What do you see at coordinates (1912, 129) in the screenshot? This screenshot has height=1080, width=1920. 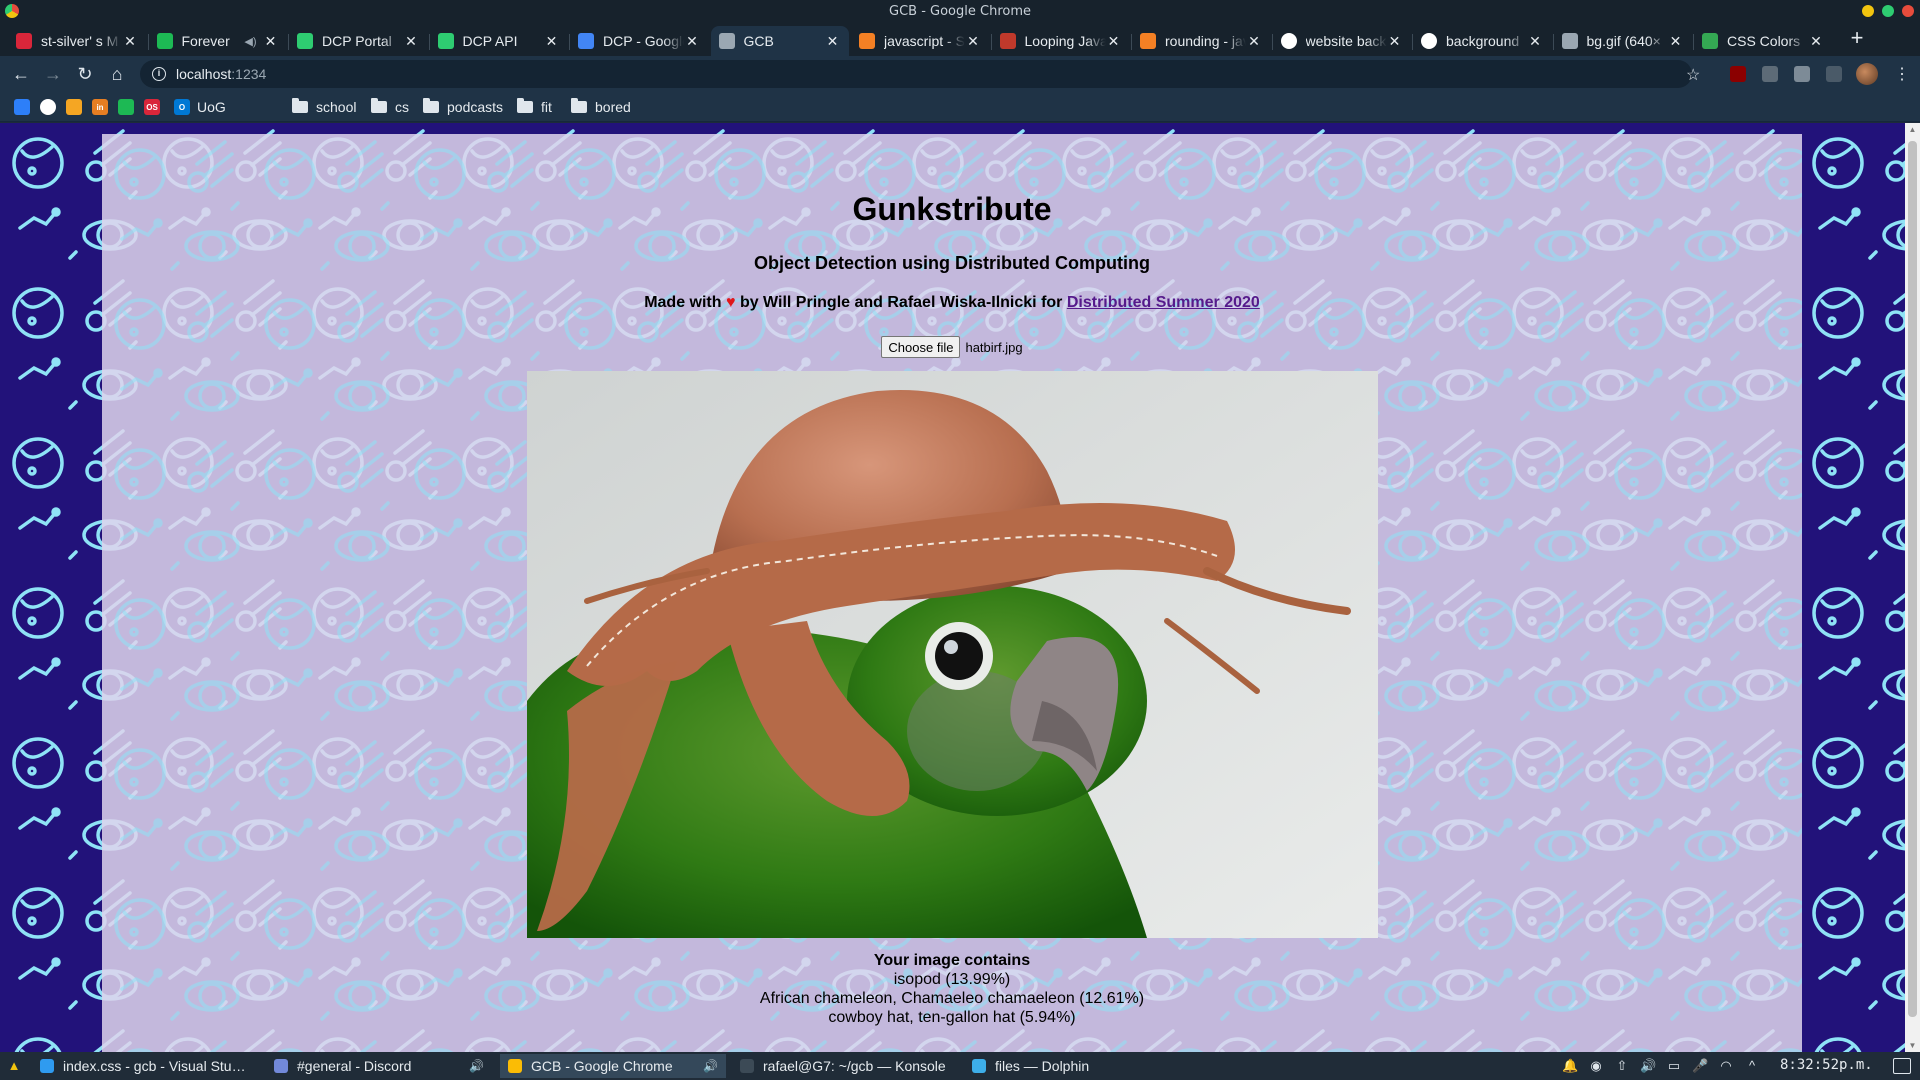 I see `scroll-up-icon: ▲` at bounding box center [1912, 129].